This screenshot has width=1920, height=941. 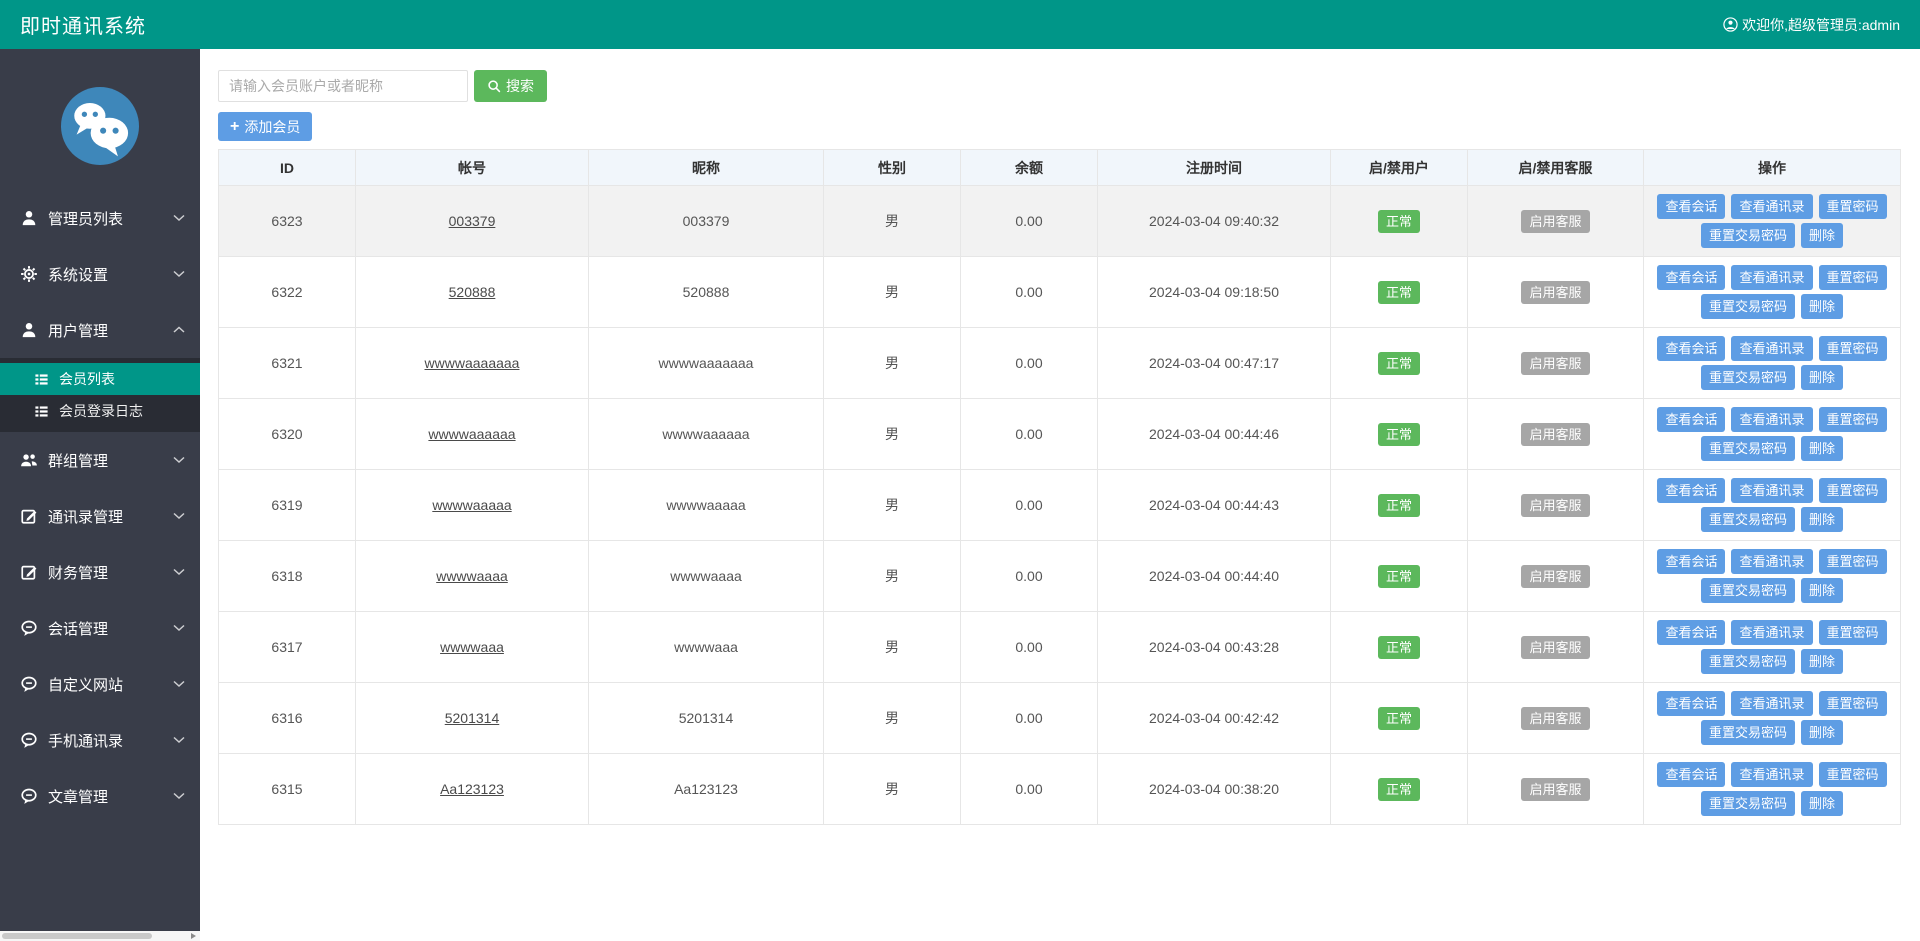 I want to click on account-link: 5201314, so click(x=472, y=718).